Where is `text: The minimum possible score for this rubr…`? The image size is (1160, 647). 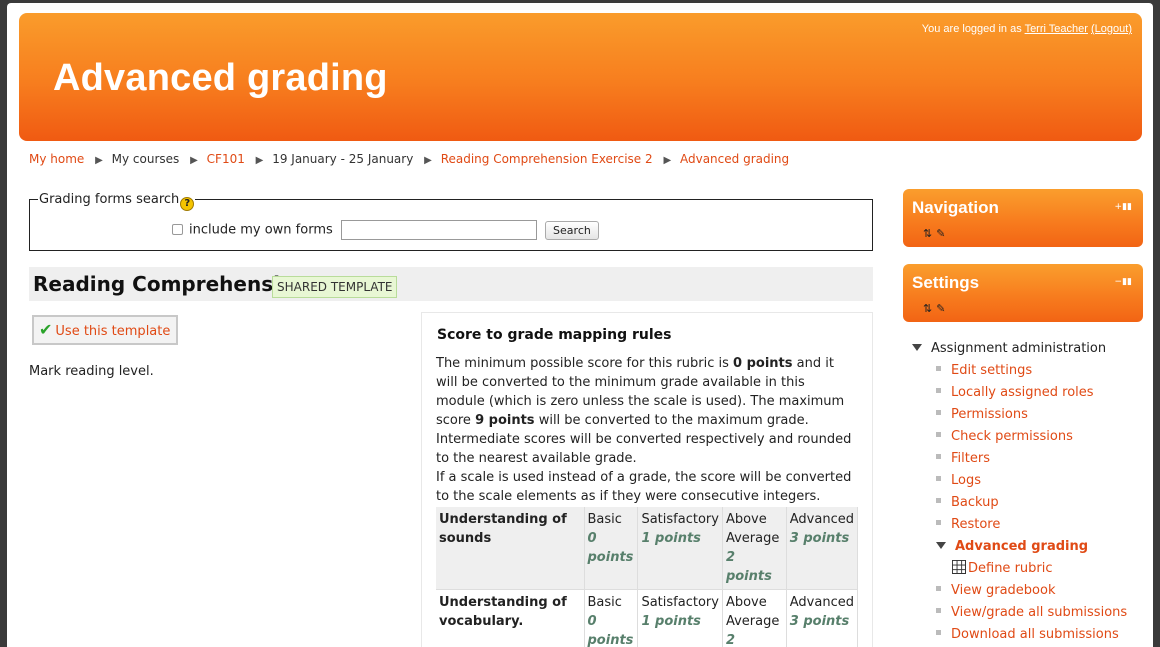
text: The minimum possible score for this rubr… is located at coordinates (585, 363).